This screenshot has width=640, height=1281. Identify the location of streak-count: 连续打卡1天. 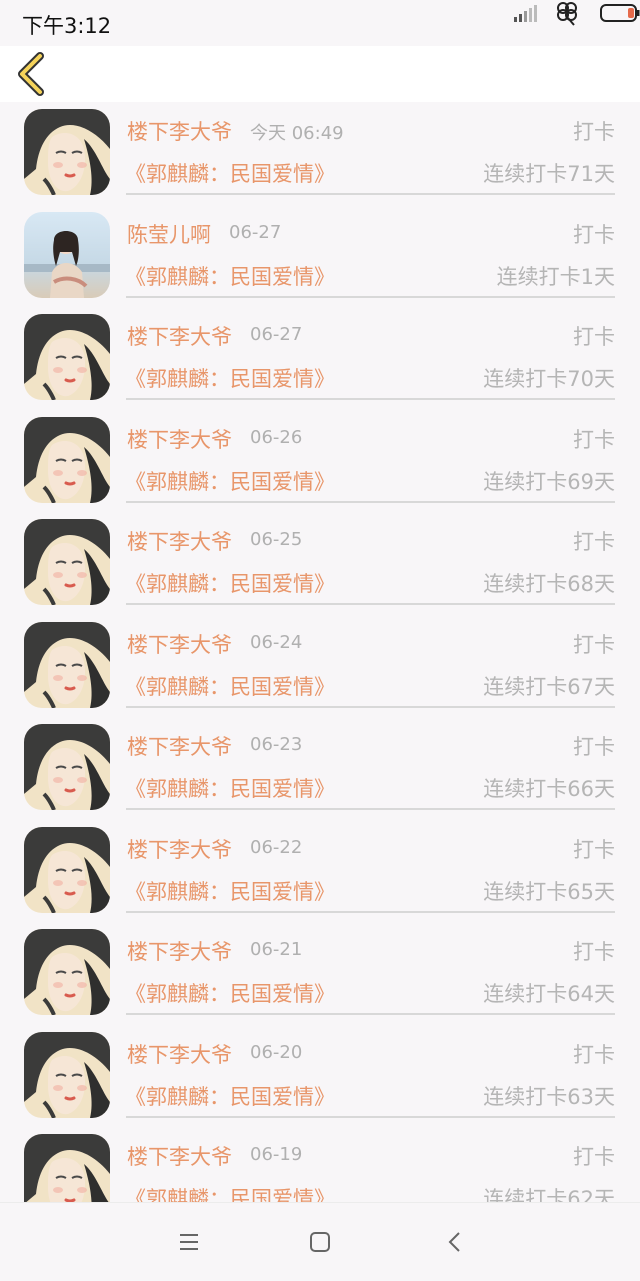
(555, 276).